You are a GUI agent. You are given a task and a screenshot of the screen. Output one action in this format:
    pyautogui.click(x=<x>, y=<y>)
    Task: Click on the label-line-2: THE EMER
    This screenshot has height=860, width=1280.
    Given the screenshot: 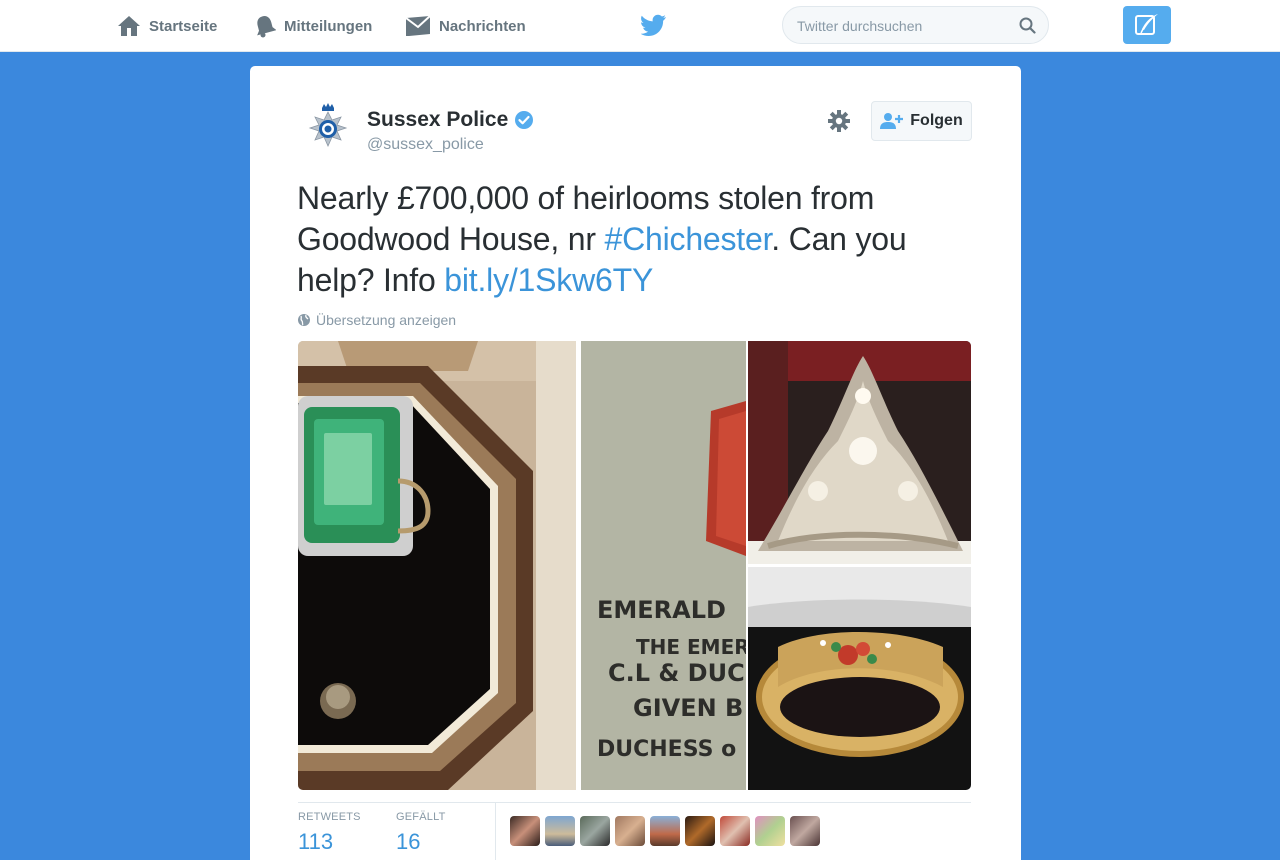 What is the action you would take?
    pyautogui.click(x=691, y=647)
    